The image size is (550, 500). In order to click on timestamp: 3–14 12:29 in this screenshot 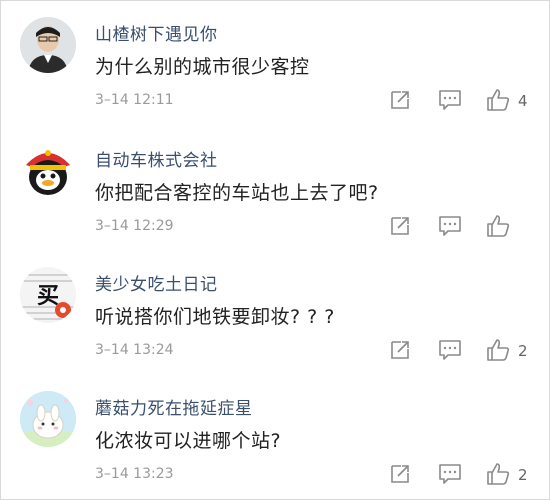, I will do `click(134, 226)`.